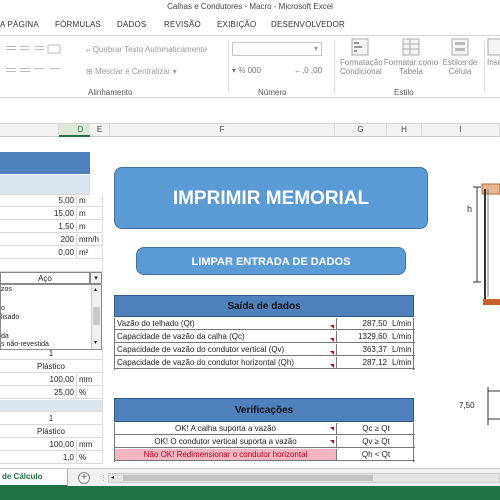  I want to click on chevron-down-icon: ▾, so click(96, 343).